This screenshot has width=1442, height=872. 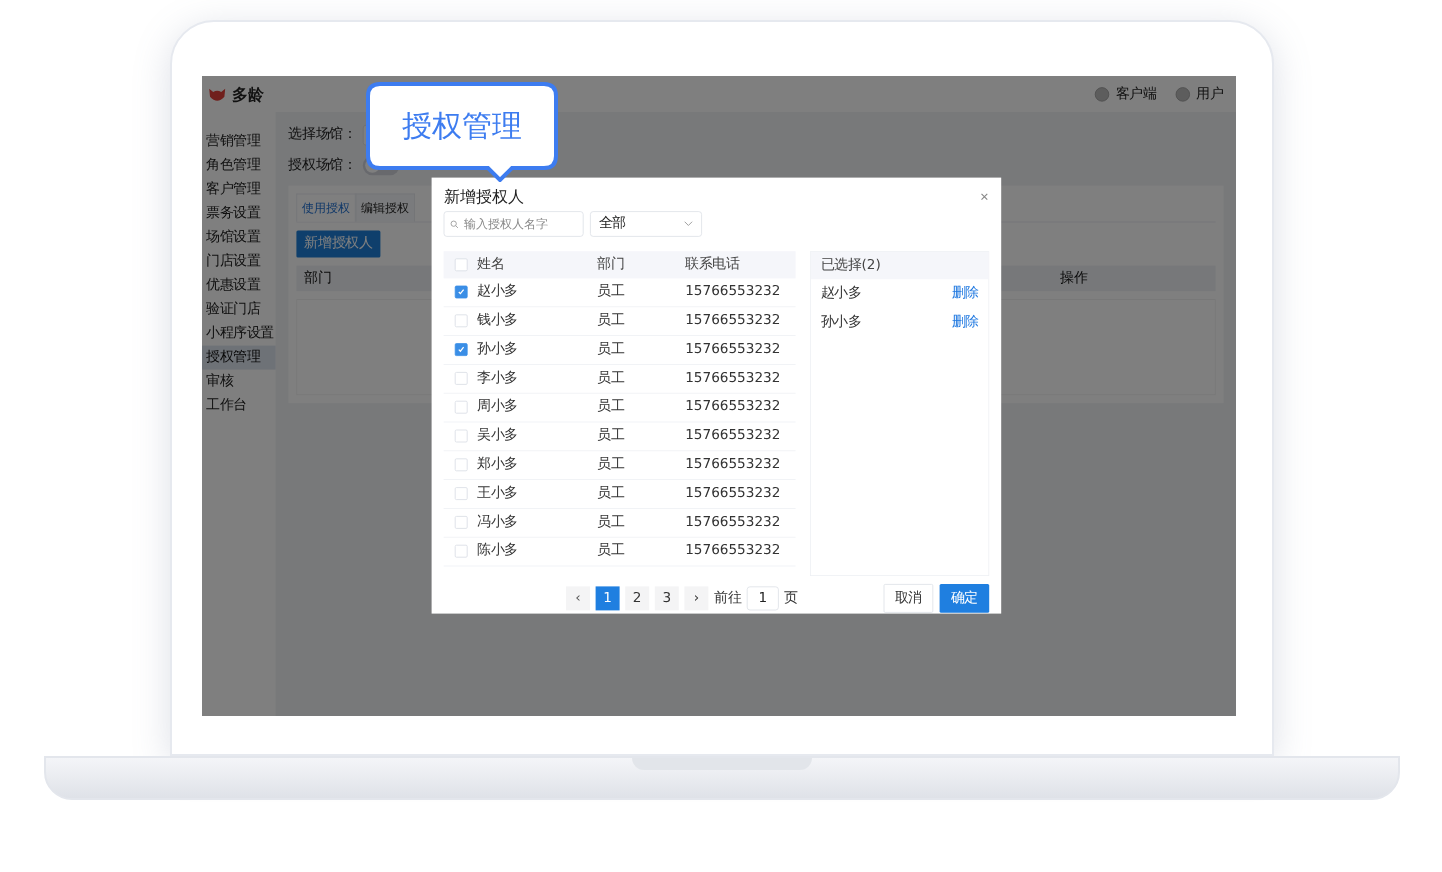 I want to click on logo-icon, so click(x=217, y=94).